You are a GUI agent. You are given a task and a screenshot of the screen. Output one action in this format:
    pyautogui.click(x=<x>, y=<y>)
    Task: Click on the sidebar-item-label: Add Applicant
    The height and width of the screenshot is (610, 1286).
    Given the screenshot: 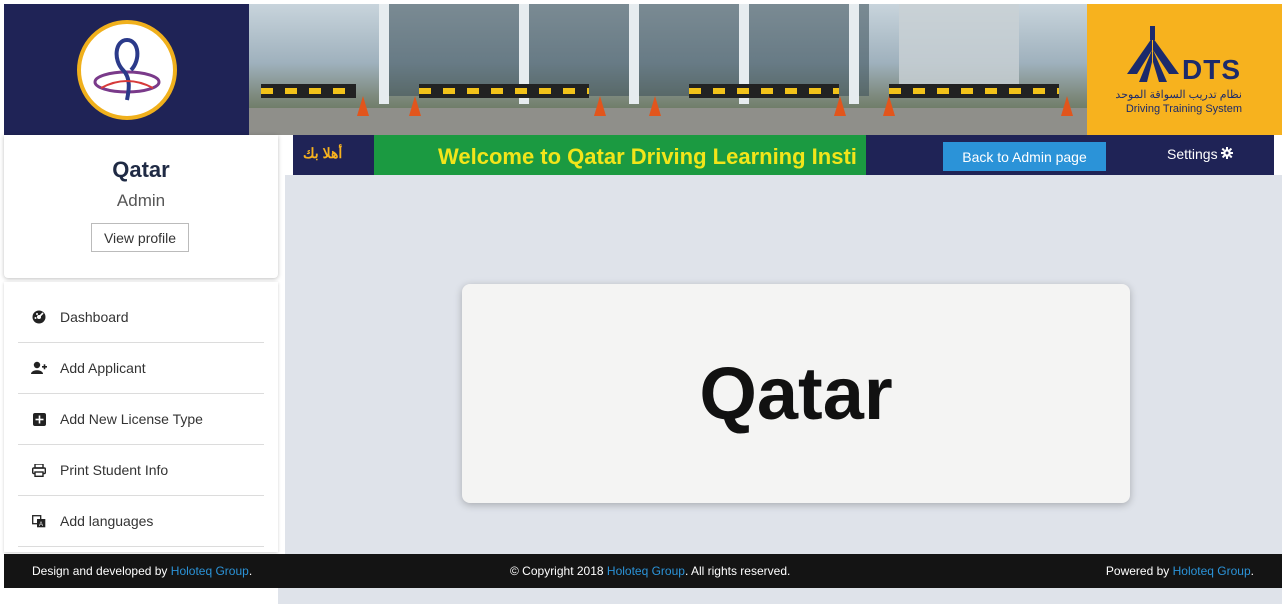 What is the action you would take?
    pyautogui.click(x=103, y=368)
    